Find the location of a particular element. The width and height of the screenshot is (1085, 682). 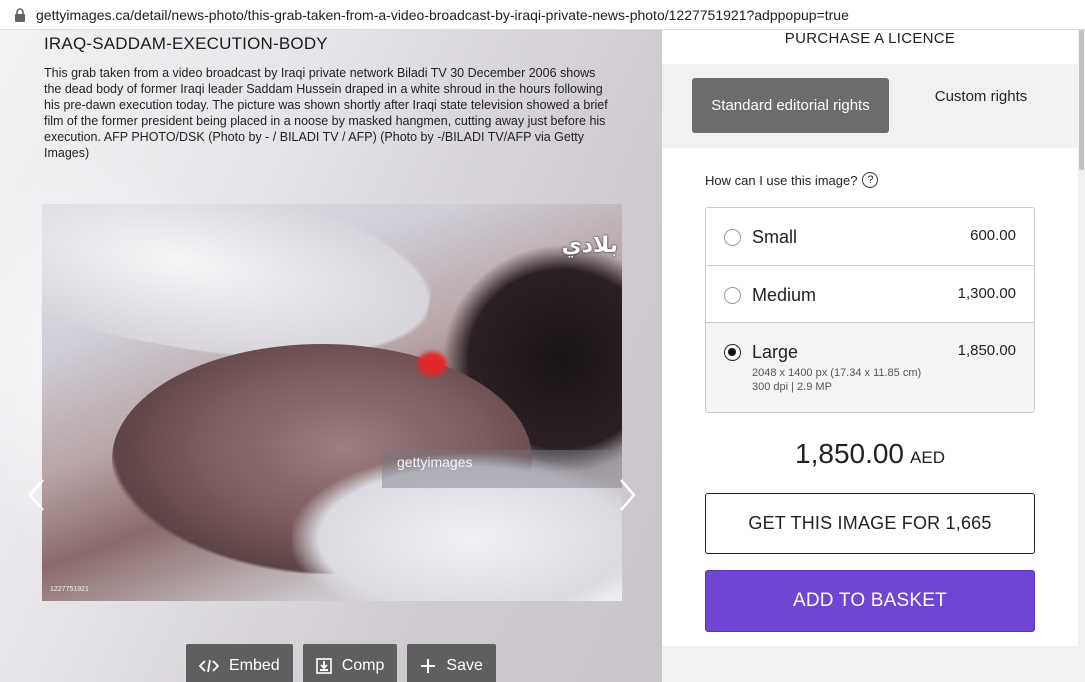

usage-question: How can I use this image? ? is located at coordinates (792, 180).